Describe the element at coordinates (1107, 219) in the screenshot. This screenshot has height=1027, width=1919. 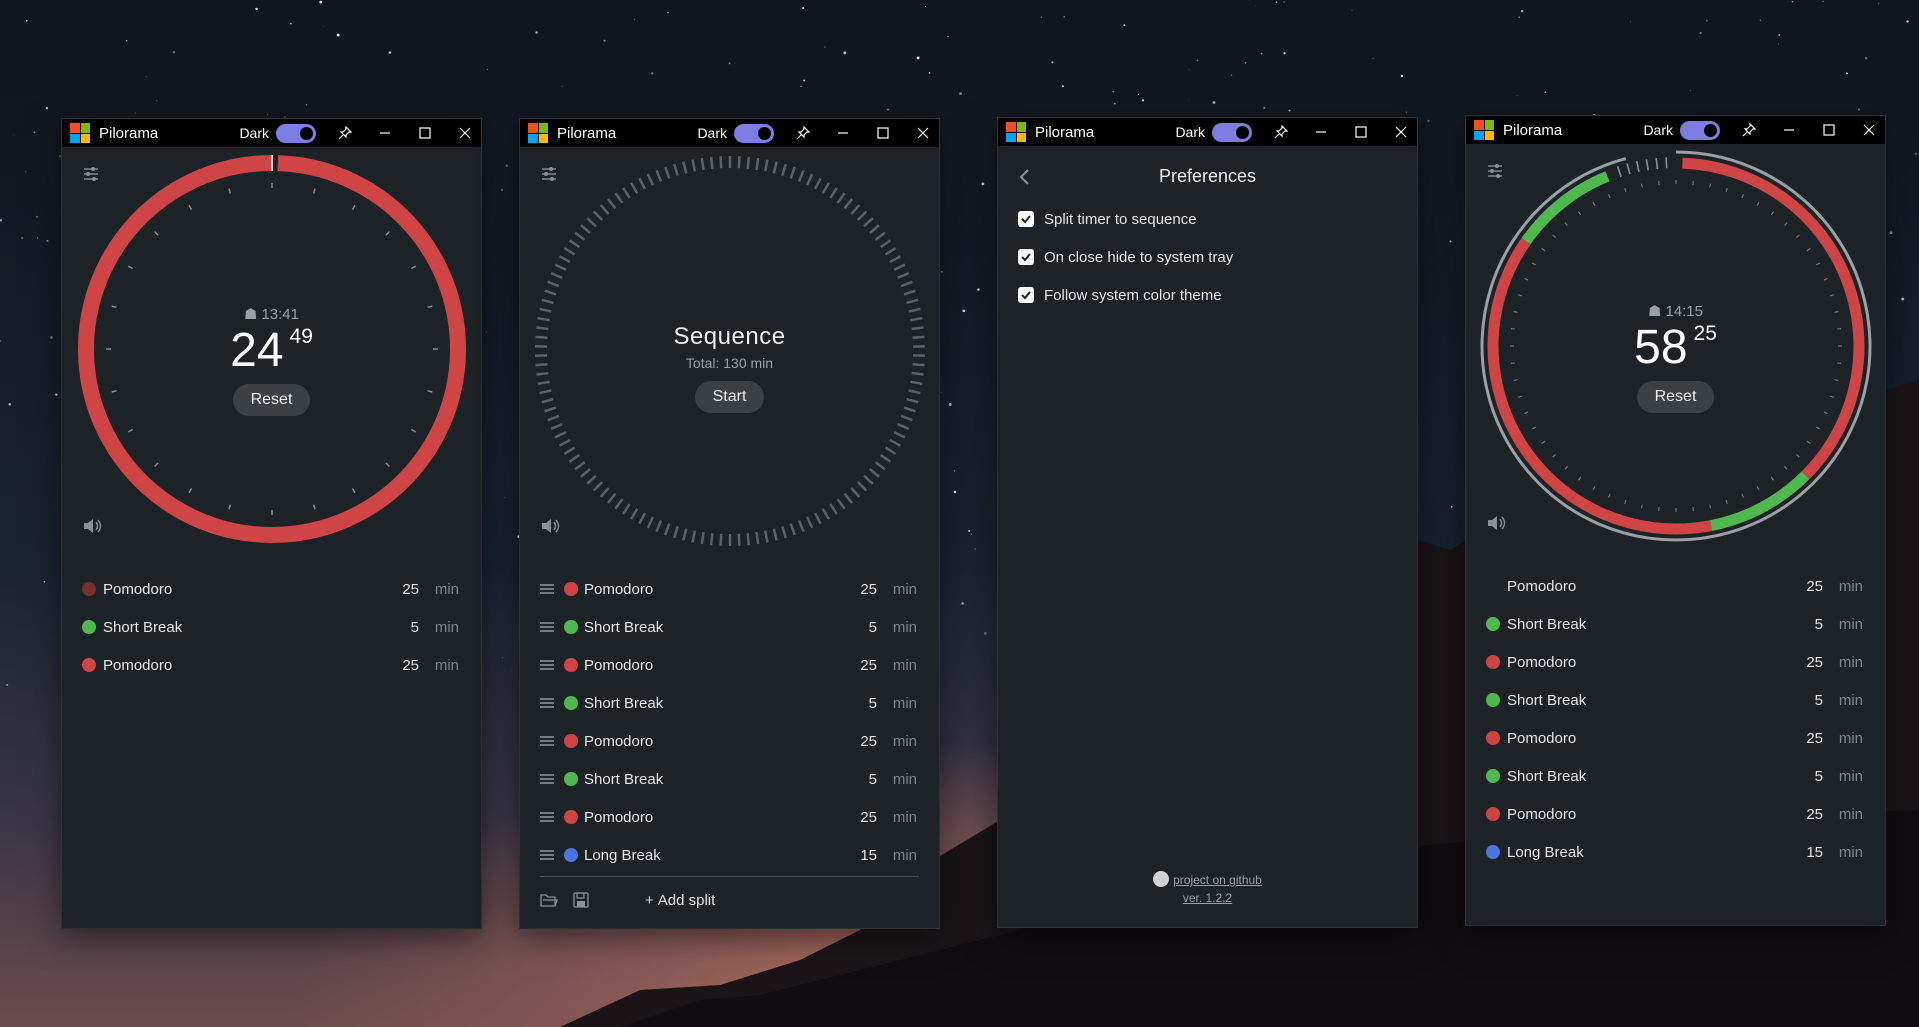
I see `split-timer-option: Split timer to sequence` at that location.